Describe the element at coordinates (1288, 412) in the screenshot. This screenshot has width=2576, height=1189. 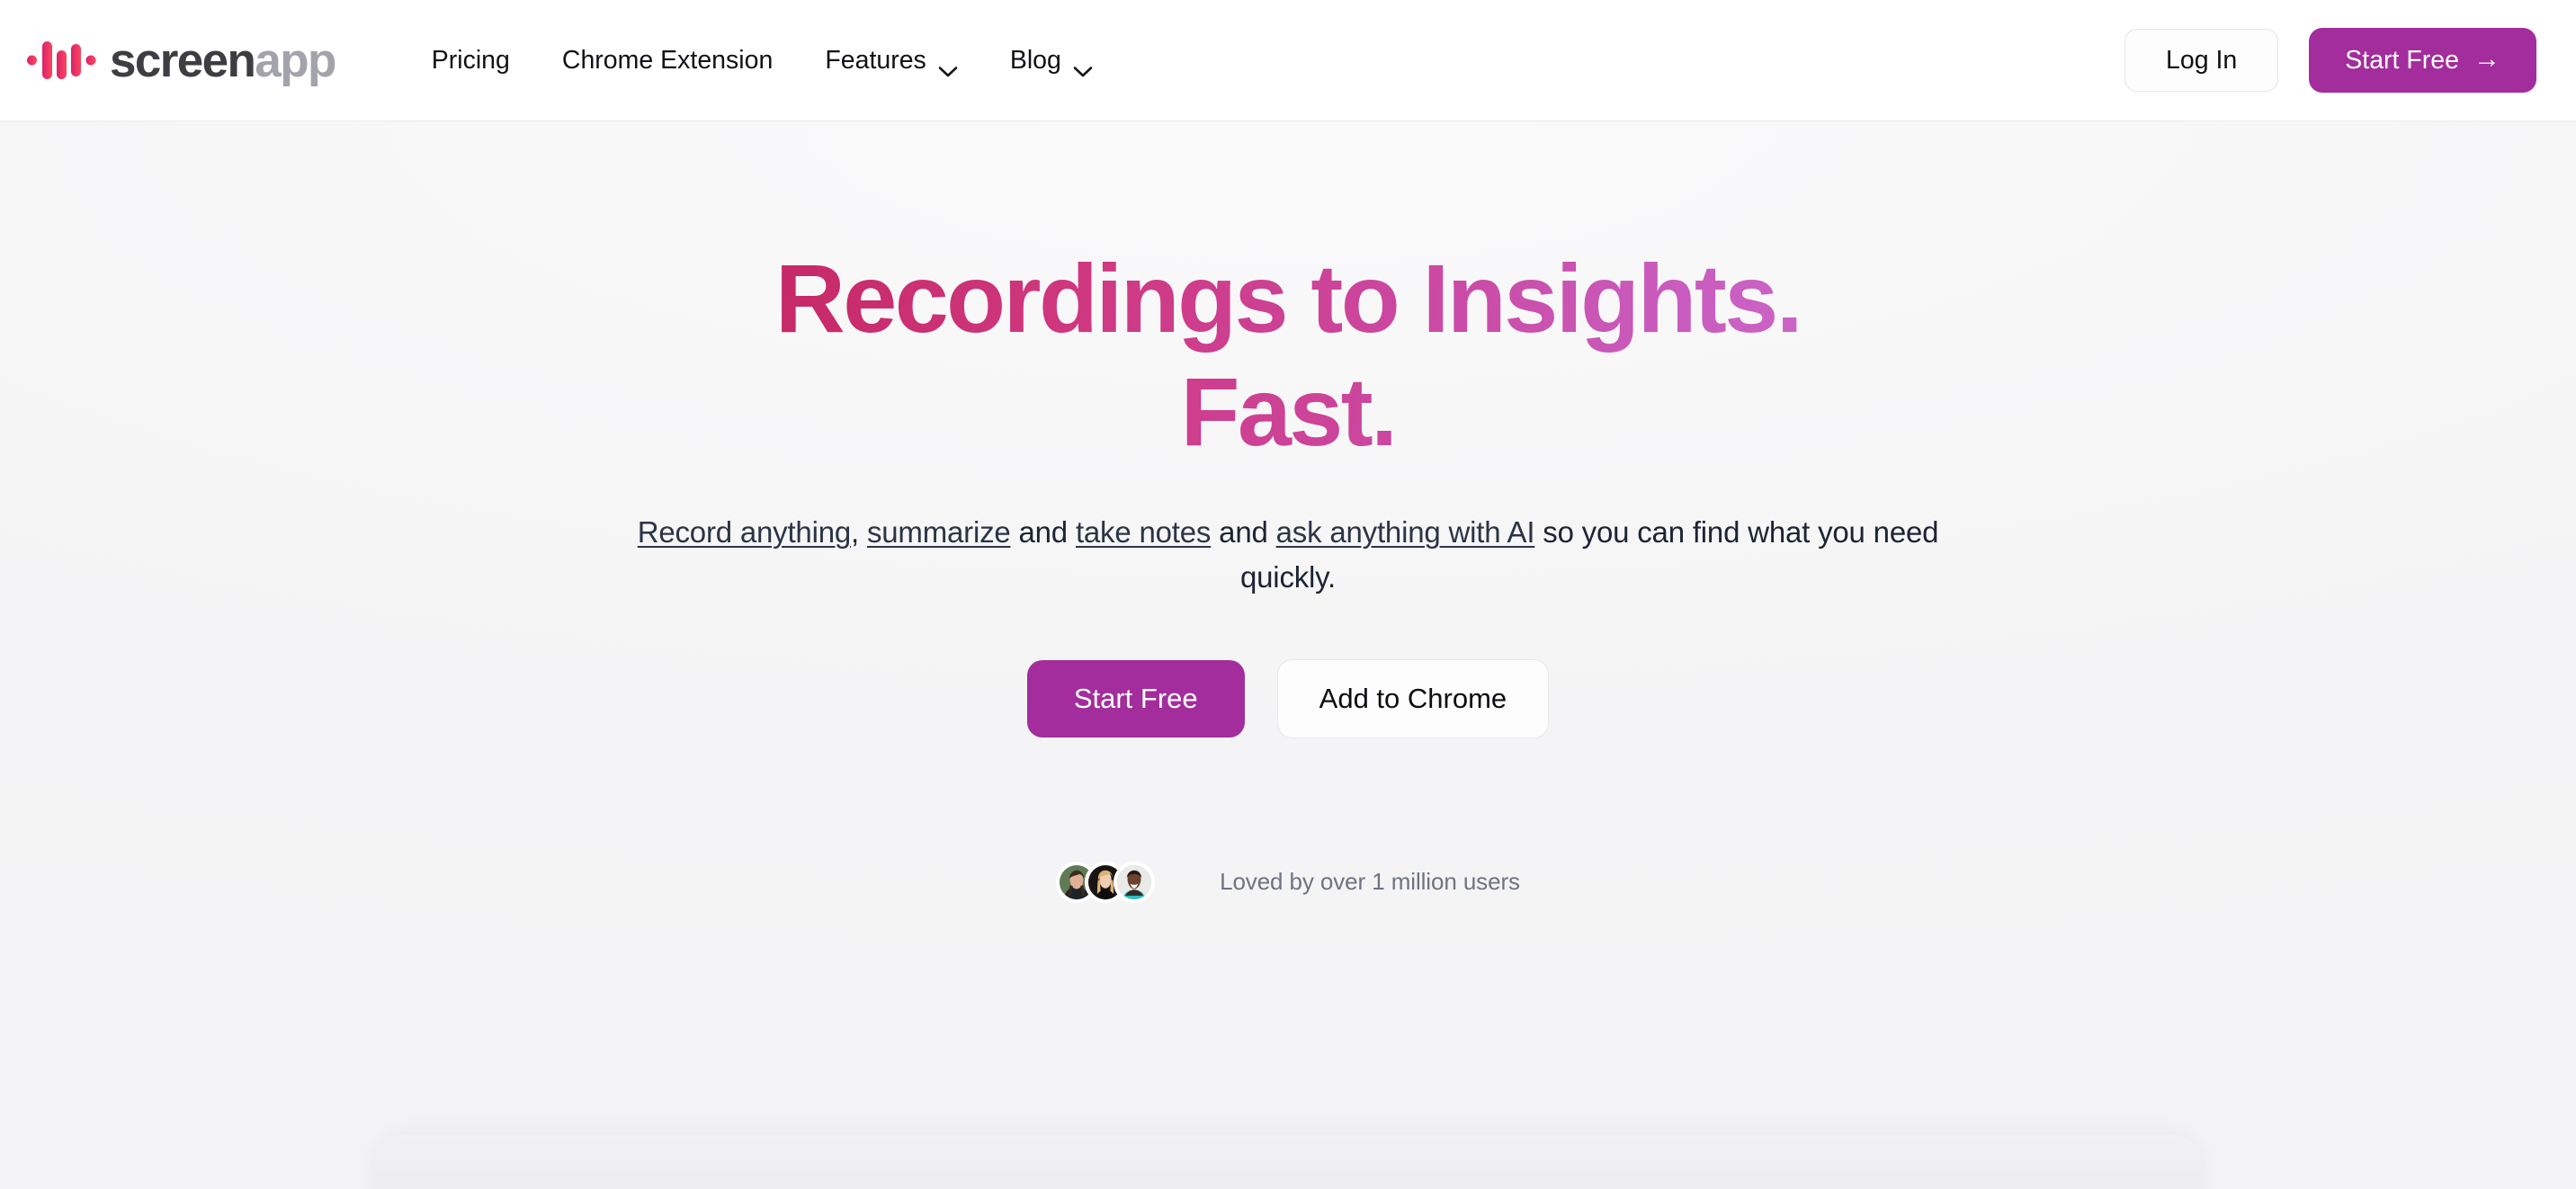
I see `headline-line-2: Fast.` at that location.